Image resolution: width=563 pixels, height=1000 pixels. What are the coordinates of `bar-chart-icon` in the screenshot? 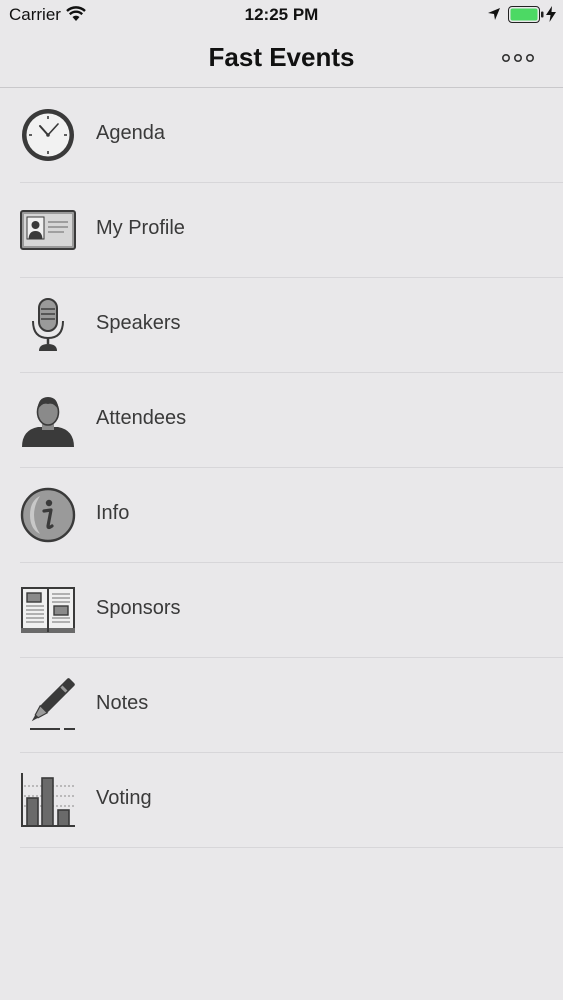 It's located at (48, 800).